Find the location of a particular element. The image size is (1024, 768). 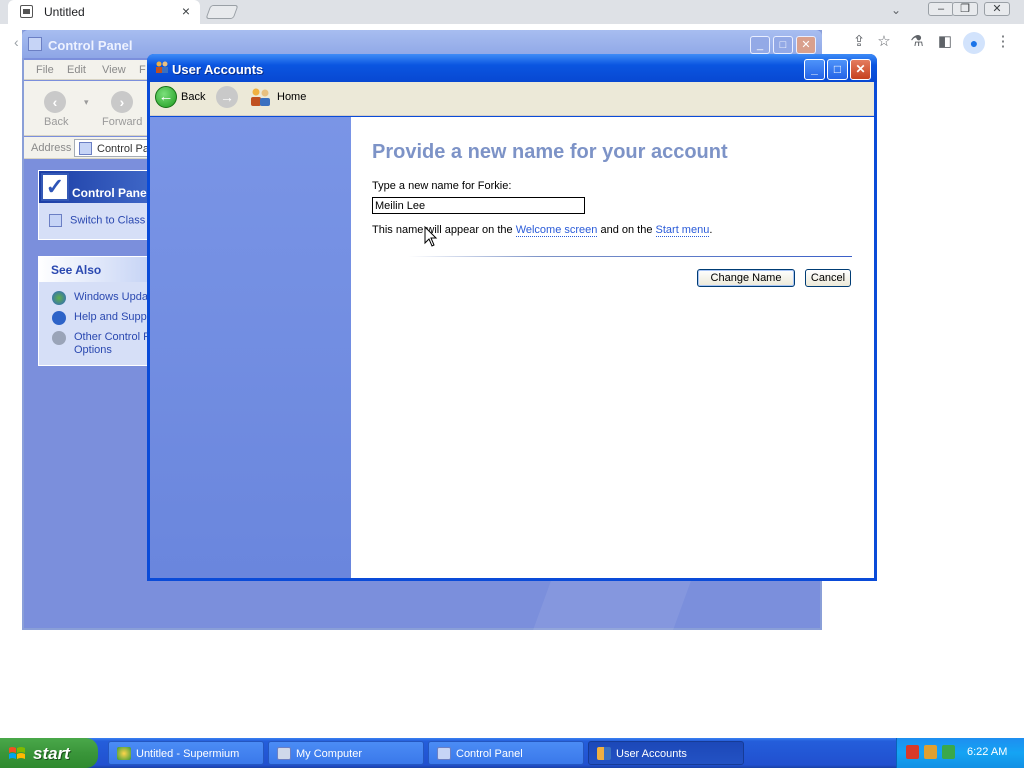

page-back-arrow-icon: ‹ is located at coordinates (16, 42).